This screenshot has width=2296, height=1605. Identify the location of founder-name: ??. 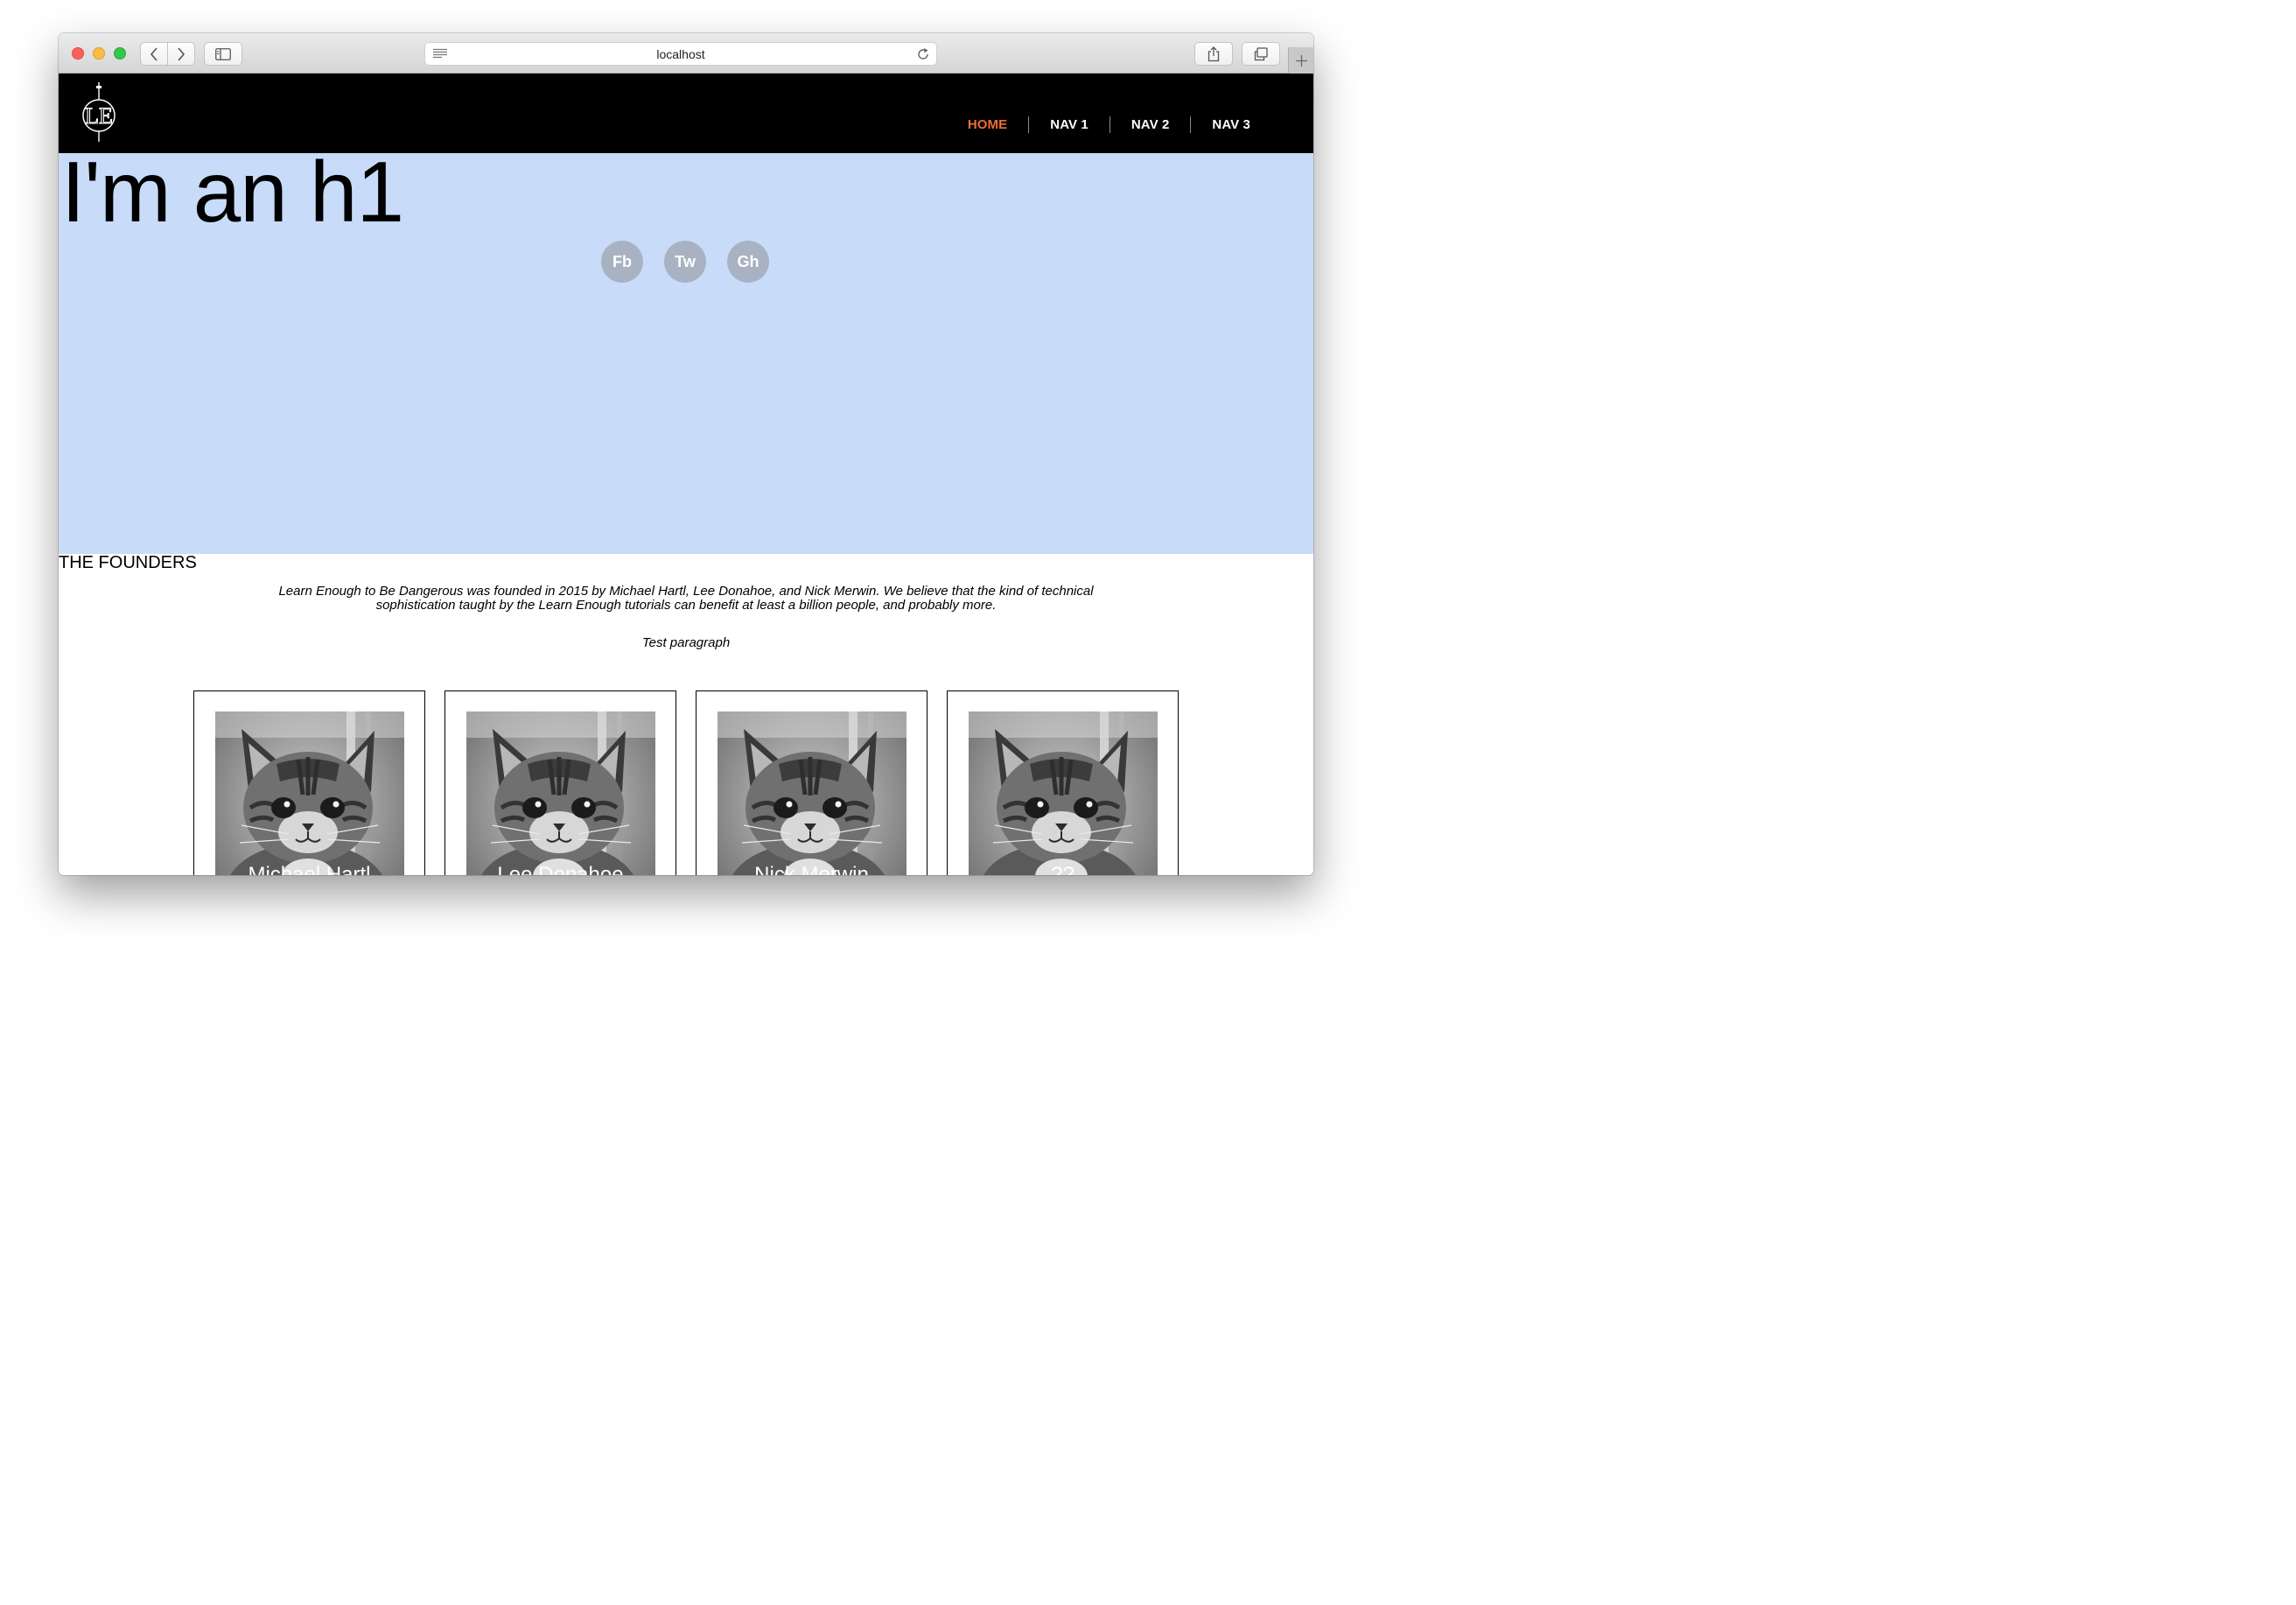
(1062, 869).